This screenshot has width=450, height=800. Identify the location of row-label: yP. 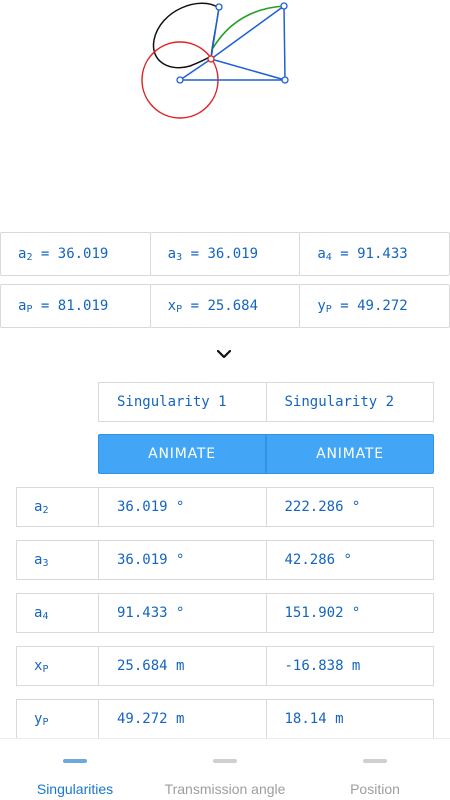
(57, 719).